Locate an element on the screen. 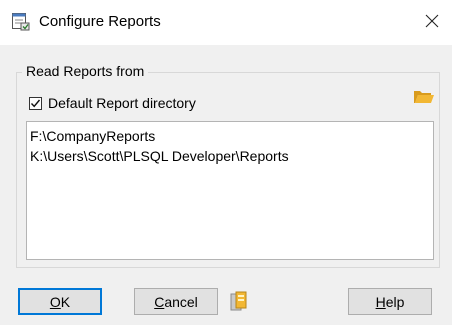 This screenshot has height=325, width=452. cancel-mnemonic: C is located at coordinates (159, 301).